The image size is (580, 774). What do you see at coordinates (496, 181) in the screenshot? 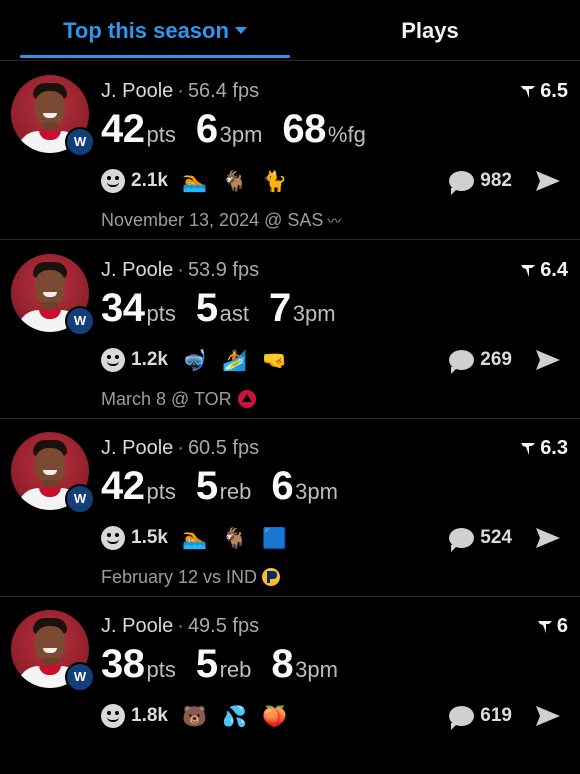
I see `comment-count: 982` at bounding box center [496, 181].